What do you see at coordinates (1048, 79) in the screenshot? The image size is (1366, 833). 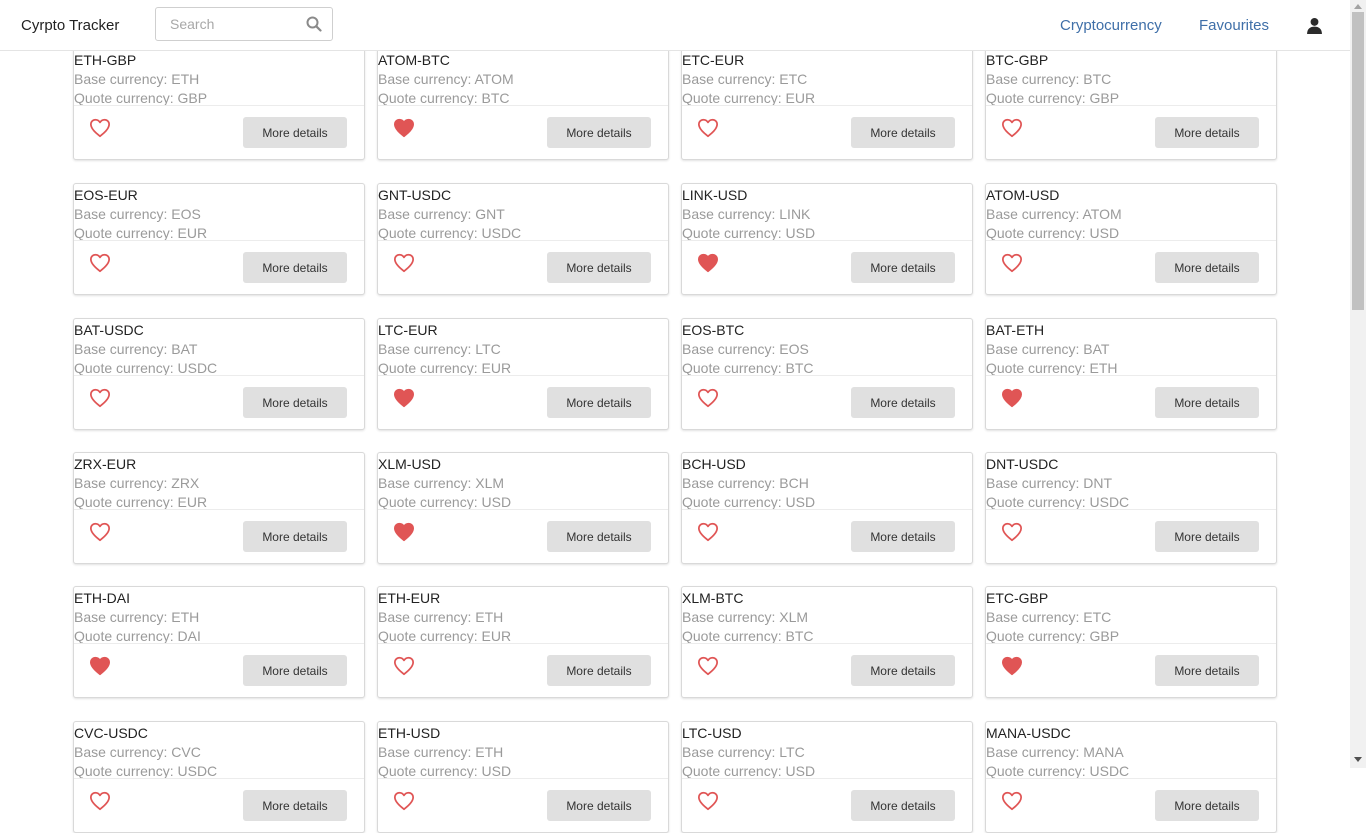 I see `base-currency-text: Base currency: BTC` at bounding box center [1048, 79].